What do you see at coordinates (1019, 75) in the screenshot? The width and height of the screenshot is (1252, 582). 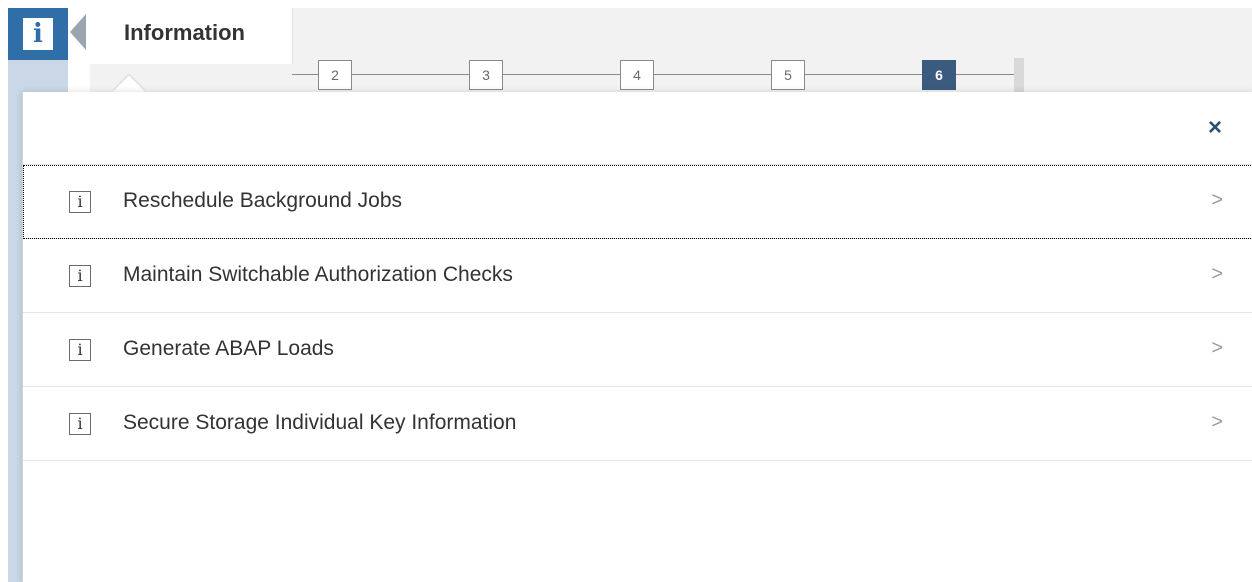 I see `stepper-end-cap` at bounding box center [1019, 75].